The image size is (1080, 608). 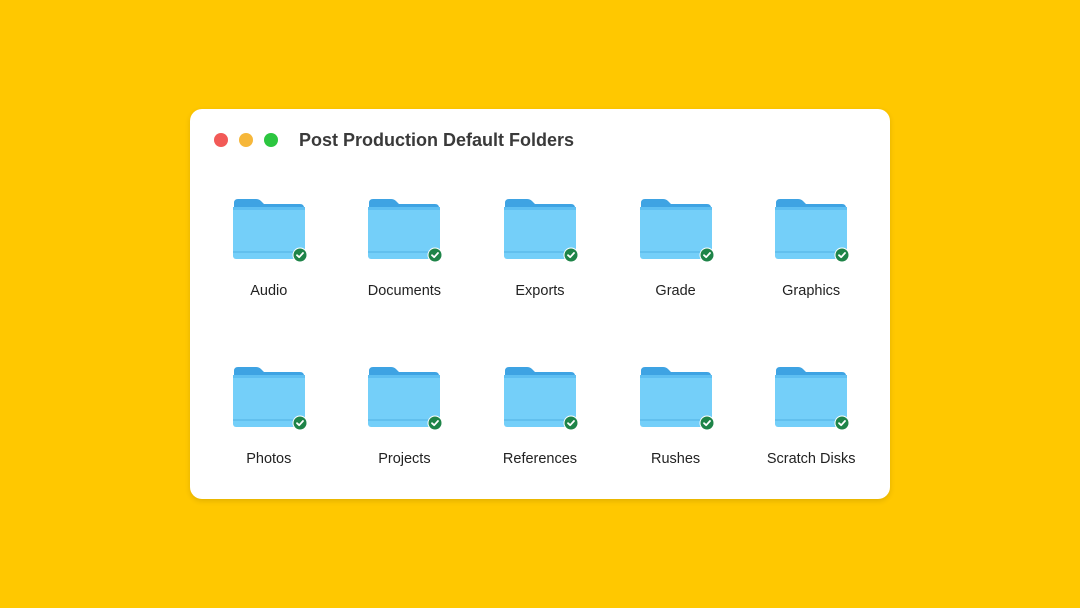 I want to click on folder-item: Photos, so click(x=269, y=416).